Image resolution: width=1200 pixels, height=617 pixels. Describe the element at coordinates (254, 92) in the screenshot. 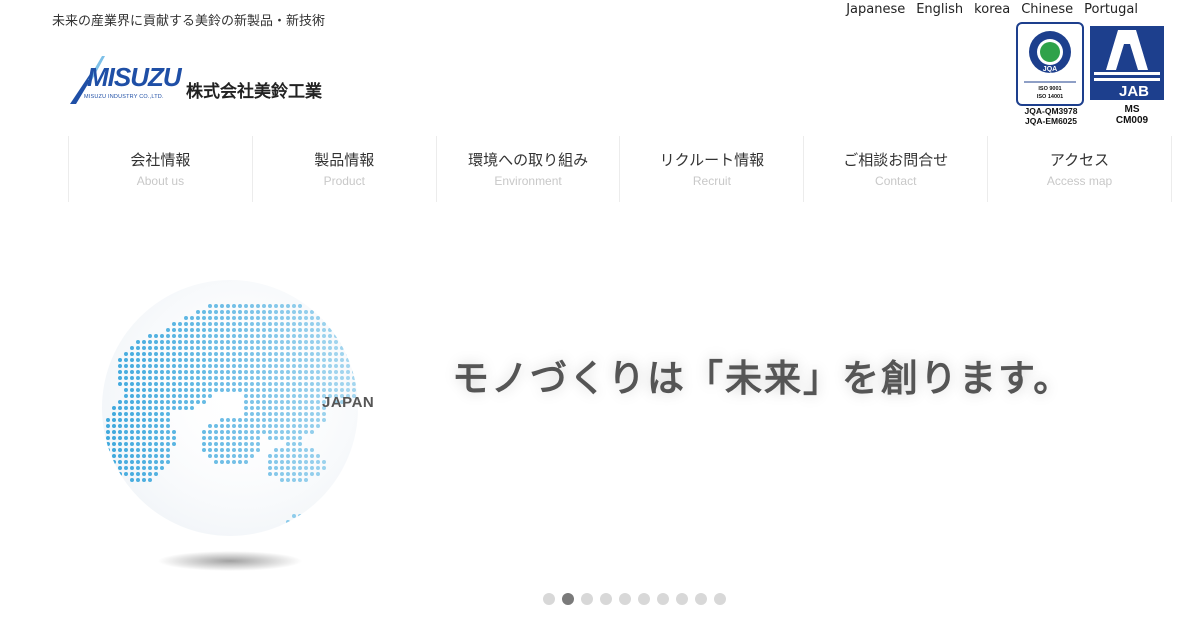

I see `company-name: 株式会社美鈴工業` at that location.